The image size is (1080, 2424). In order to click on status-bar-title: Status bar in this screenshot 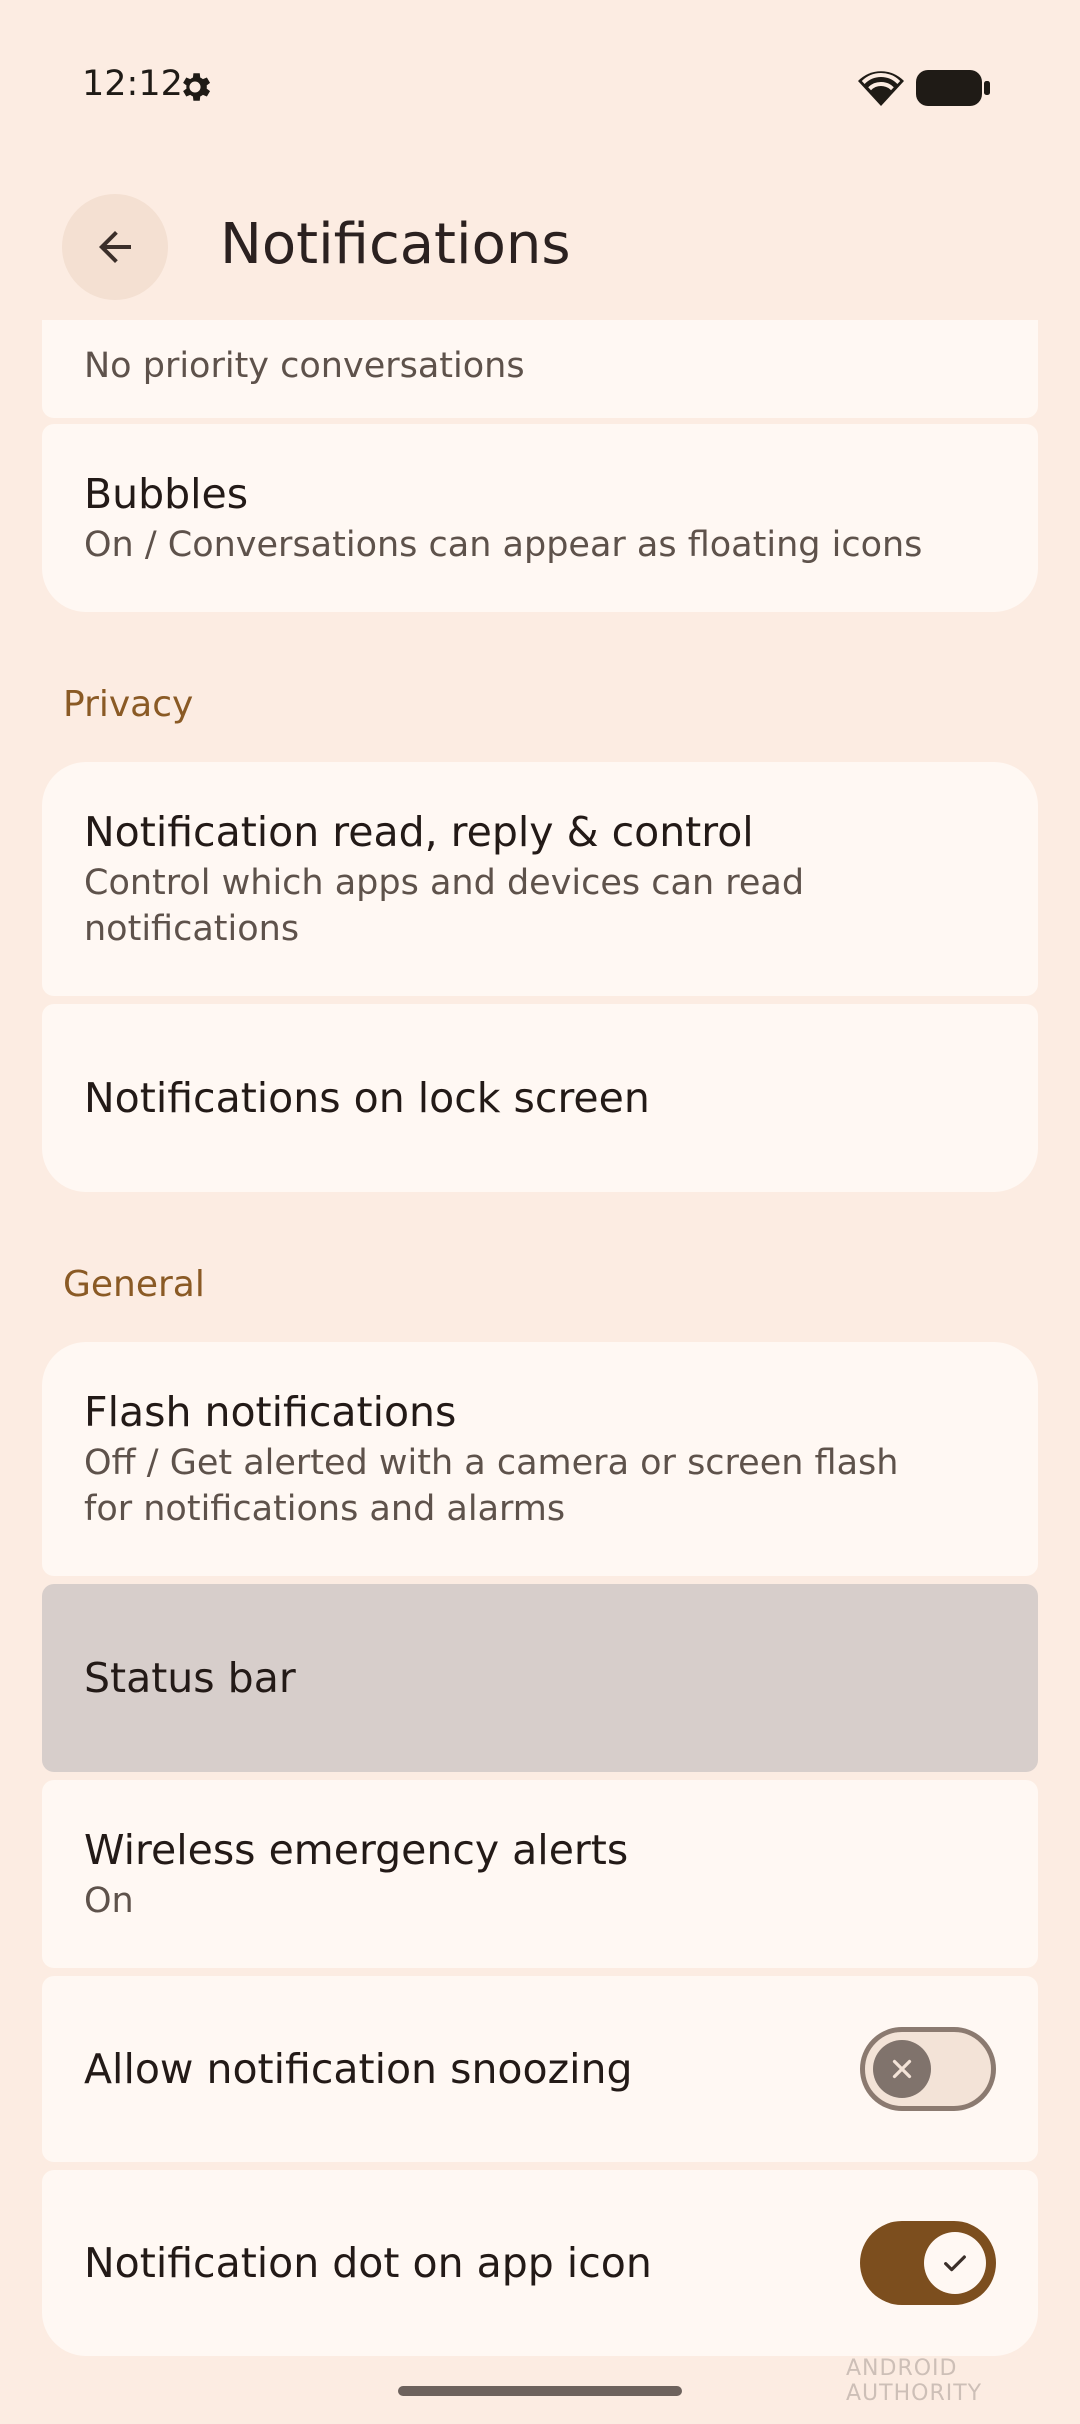, I will do `click(190, 1678)`.